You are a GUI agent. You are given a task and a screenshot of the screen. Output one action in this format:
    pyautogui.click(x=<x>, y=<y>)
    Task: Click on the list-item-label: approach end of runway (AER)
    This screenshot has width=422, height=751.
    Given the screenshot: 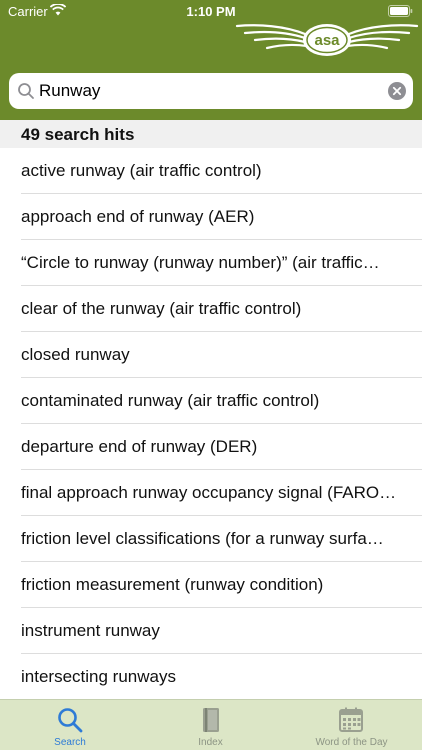 What is the action you would take?
    pyautogui.click(x=138, y=216)
    